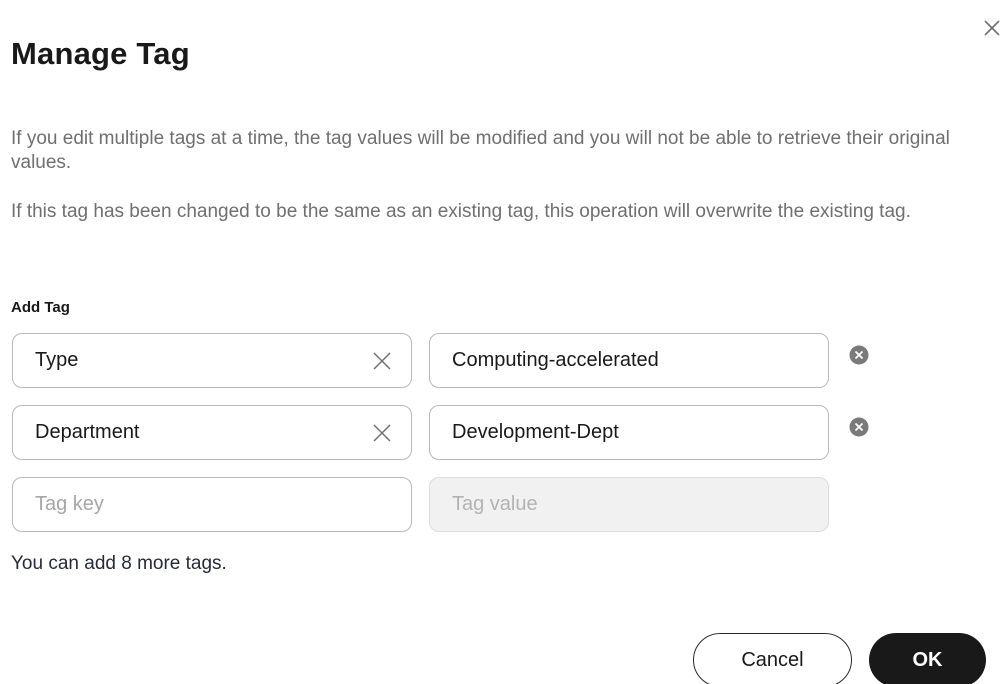 This screenshot has width=1006, height=684. What do you see at coordinates (555, 360) in the screenshot?
I see `tag-value-value-1: Computing-accelerated` at bounding box center [555, 360].